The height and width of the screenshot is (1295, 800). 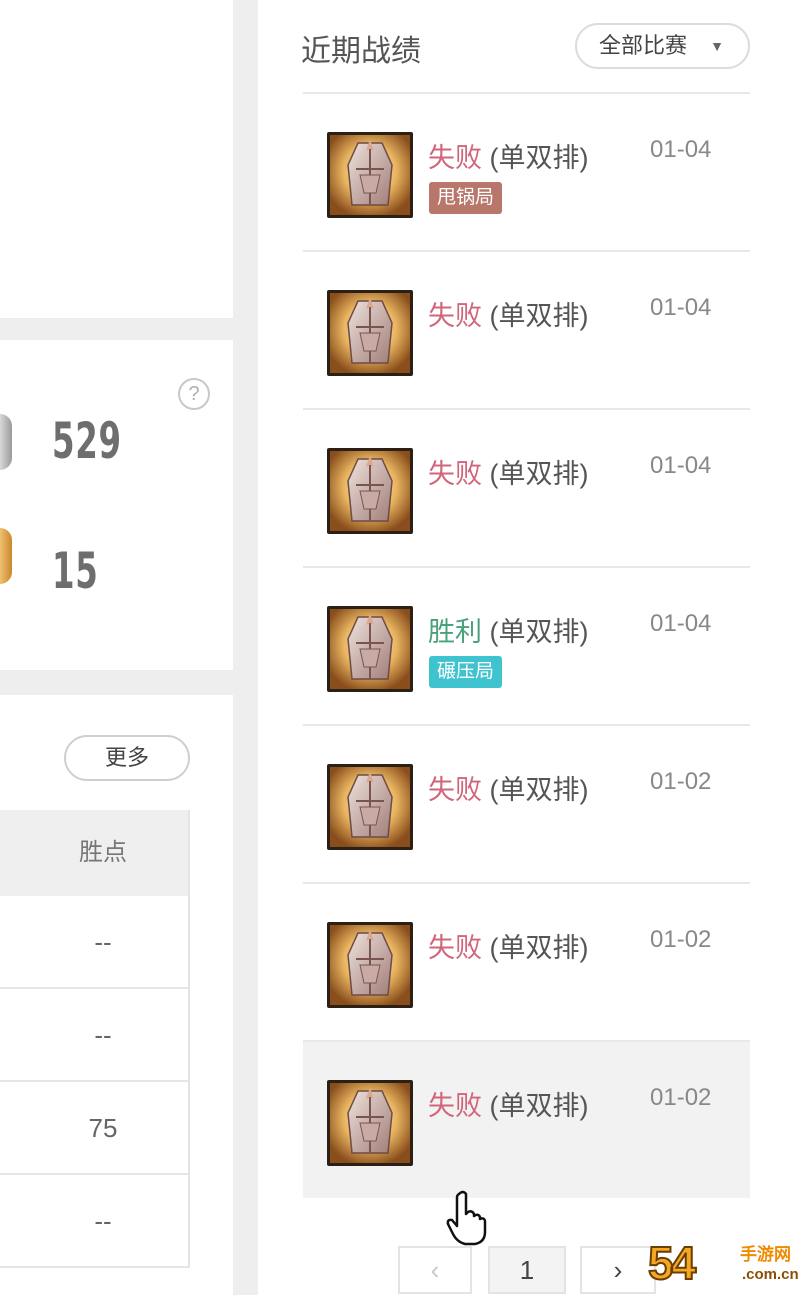 I want to click on gold-rank-icon, so click(x=6, y=556).